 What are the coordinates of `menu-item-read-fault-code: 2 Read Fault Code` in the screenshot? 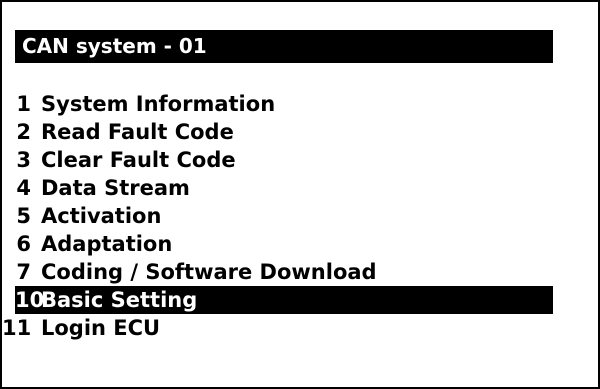 It's located at (300, 132).